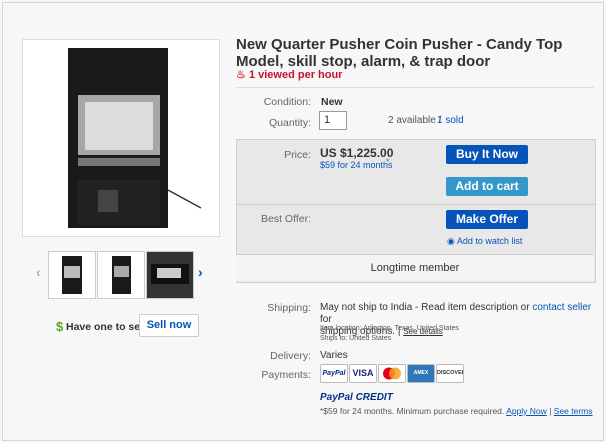  What do you see at coordinates (241, 75) in the screenshot?
I see `flame-icon: ♨` at bounding box center [241, 75].